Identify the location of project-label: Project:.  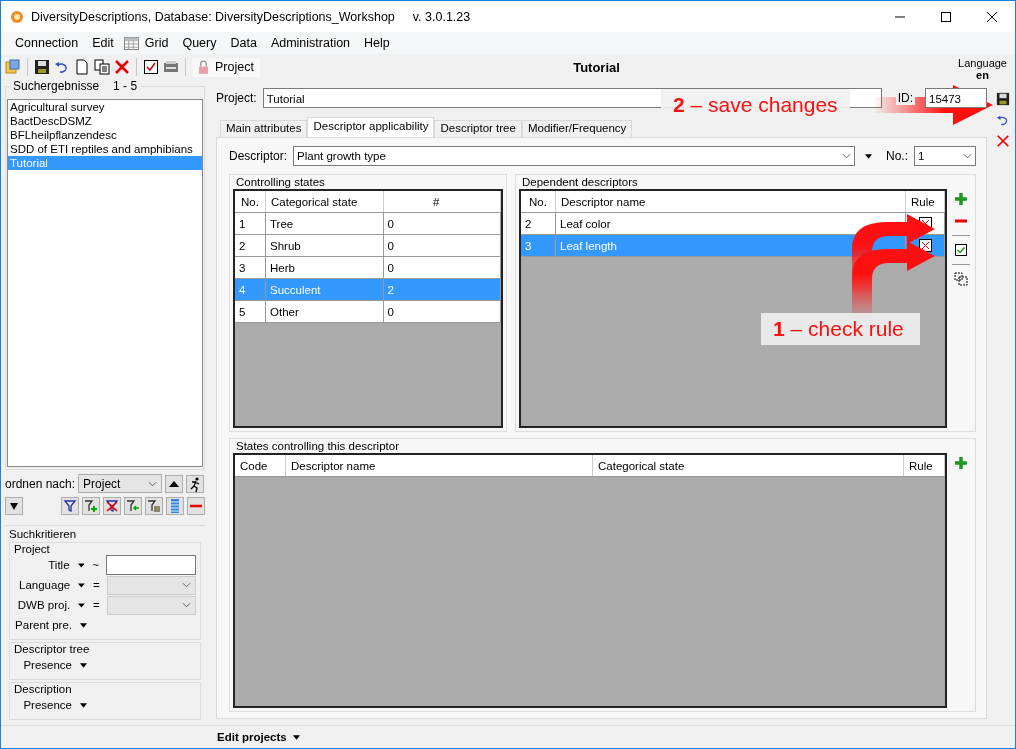
(236, 98).